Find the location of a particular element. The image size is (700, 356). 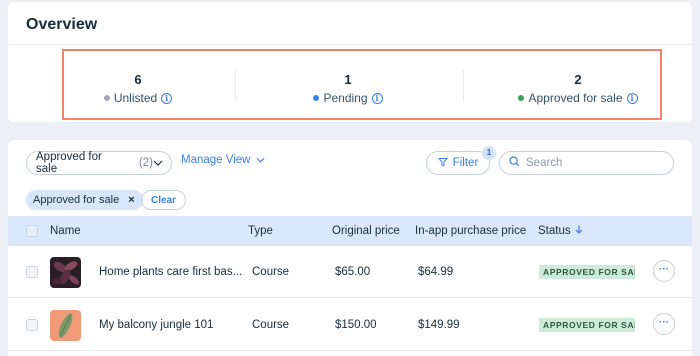

manage-view-label: Manage View is located at coordinates (216, 160).